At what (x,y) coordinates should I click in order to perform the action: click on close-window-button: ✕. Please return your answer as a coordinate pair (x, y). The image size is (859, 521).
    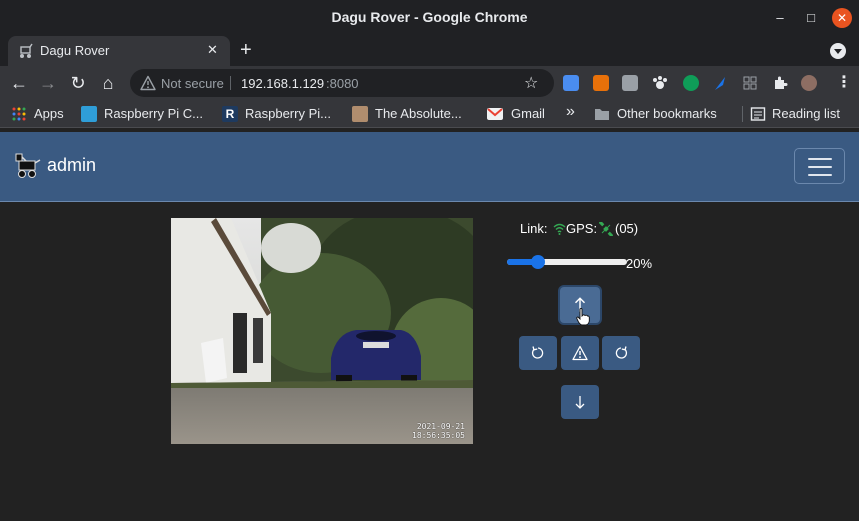
    Looking at the image, I should click on (842, 18).